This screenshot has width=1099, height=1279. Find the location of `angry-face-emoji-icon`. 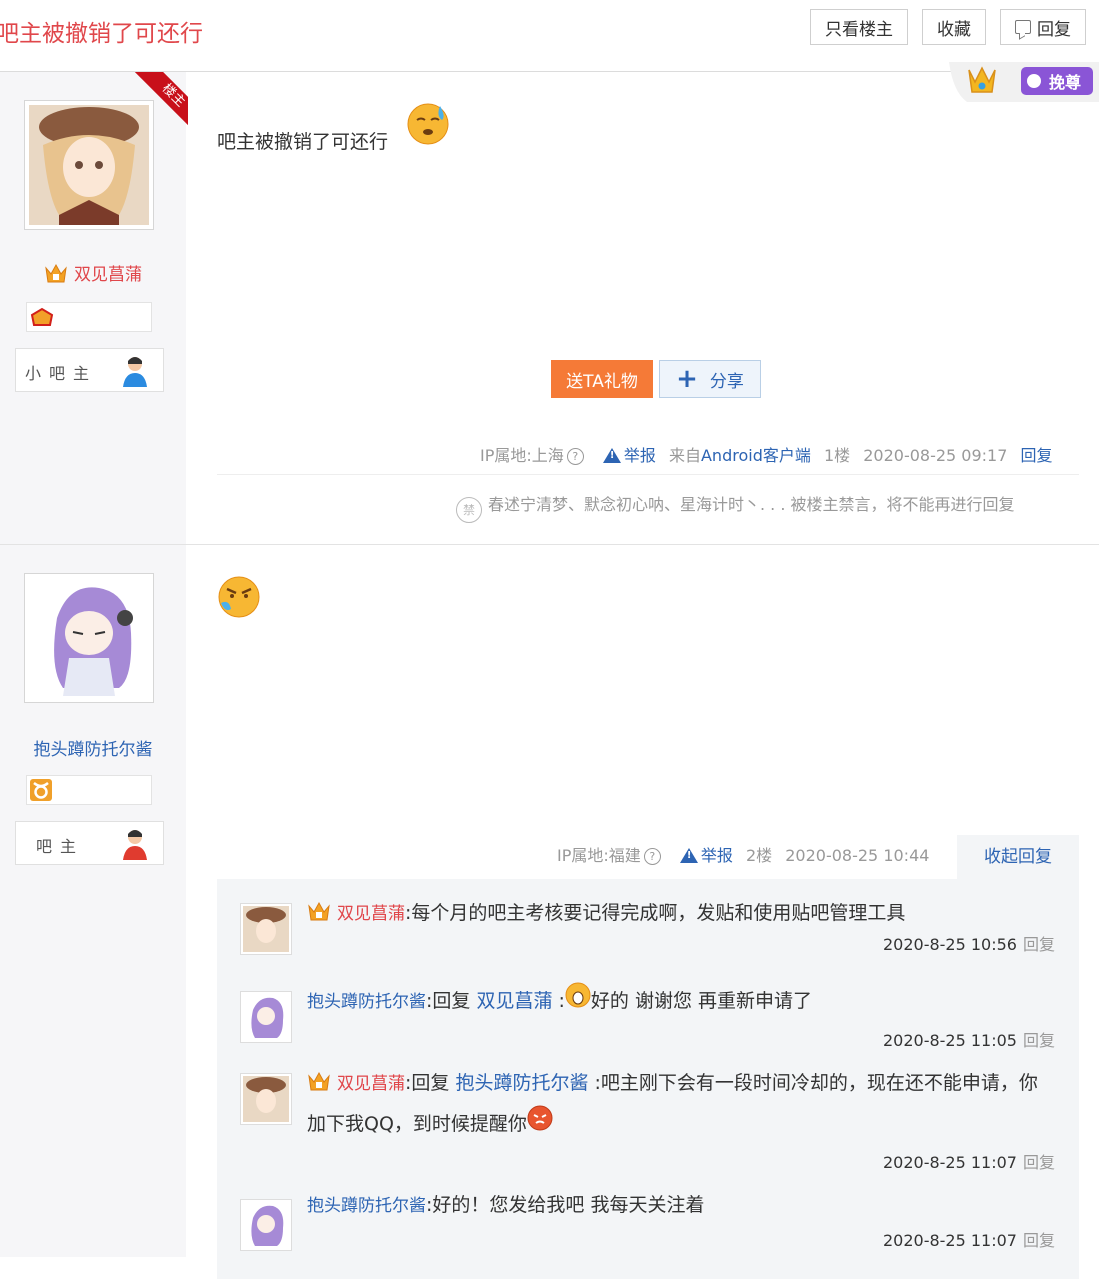

angry-face-emoji-icon is located at coordinates (540, 1118).